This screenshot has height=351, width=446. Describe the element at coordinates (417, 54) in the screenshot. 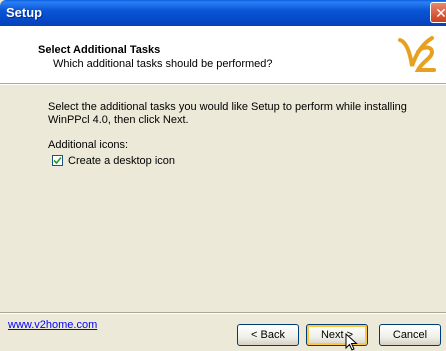

I see `v2-logo-icon` at that location.